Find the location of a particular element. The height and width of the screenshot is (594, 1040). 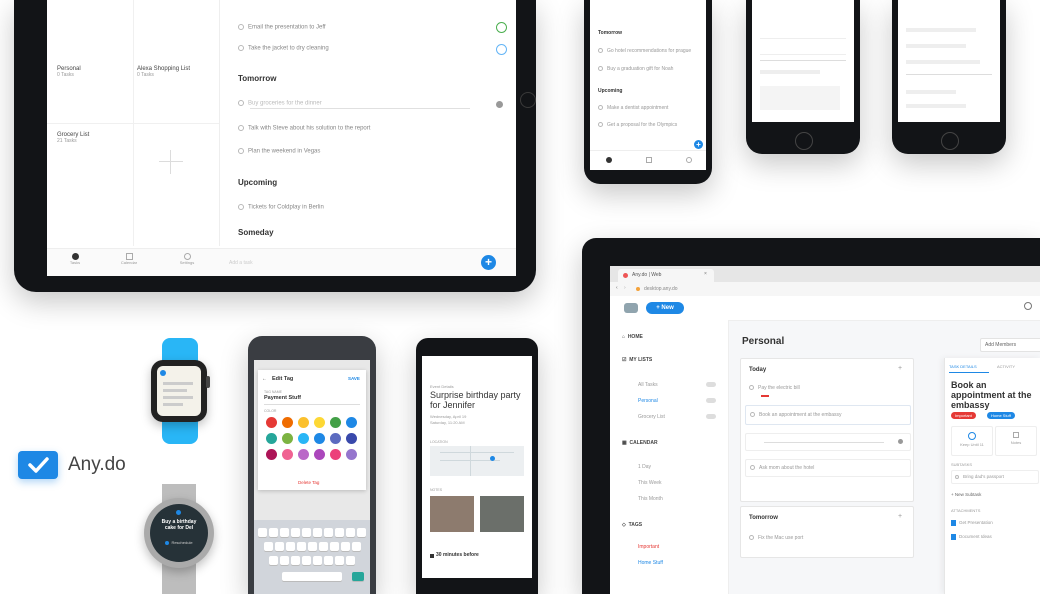

task-item: Get a proposal for the Olympics is located at coordinates (637, 125).